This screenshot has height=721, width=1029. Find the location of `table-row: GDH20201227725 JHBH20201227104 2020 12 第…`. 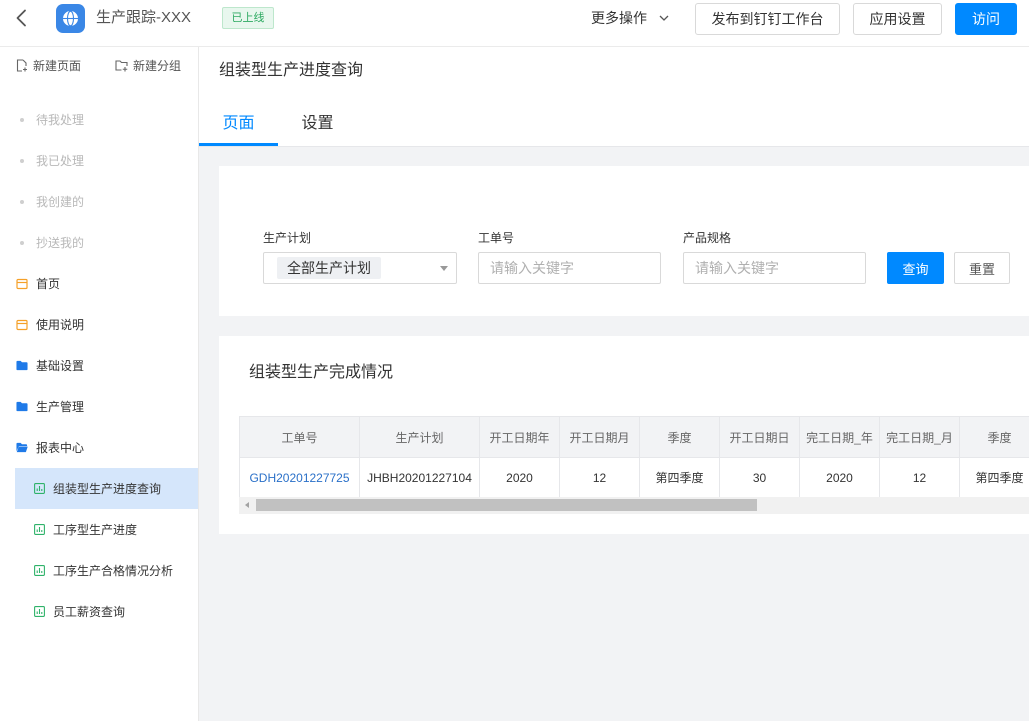

table-row: GDH20201227725 JHBH20201227104 2020 12 第… is located at coordinates (634, 477).